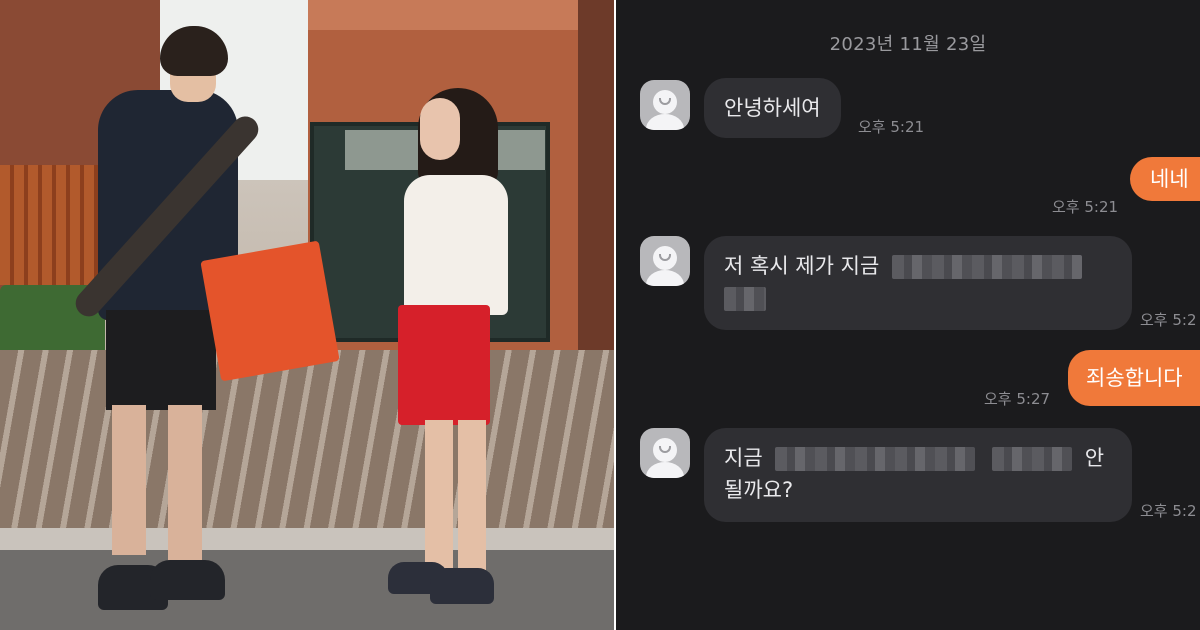  Describe the element at coordinates (1169, 179) in the screenshot. I see `message-text: 네네` at that location.